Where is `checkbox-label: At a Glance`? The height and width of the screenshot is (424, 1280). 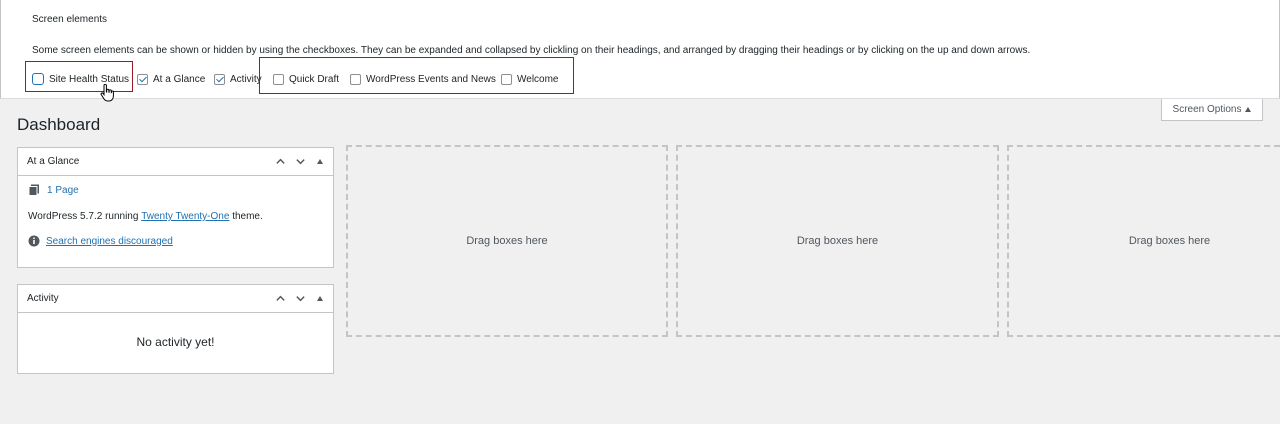 checkbox-label: At a Glance is located at coordinates (179, 79).